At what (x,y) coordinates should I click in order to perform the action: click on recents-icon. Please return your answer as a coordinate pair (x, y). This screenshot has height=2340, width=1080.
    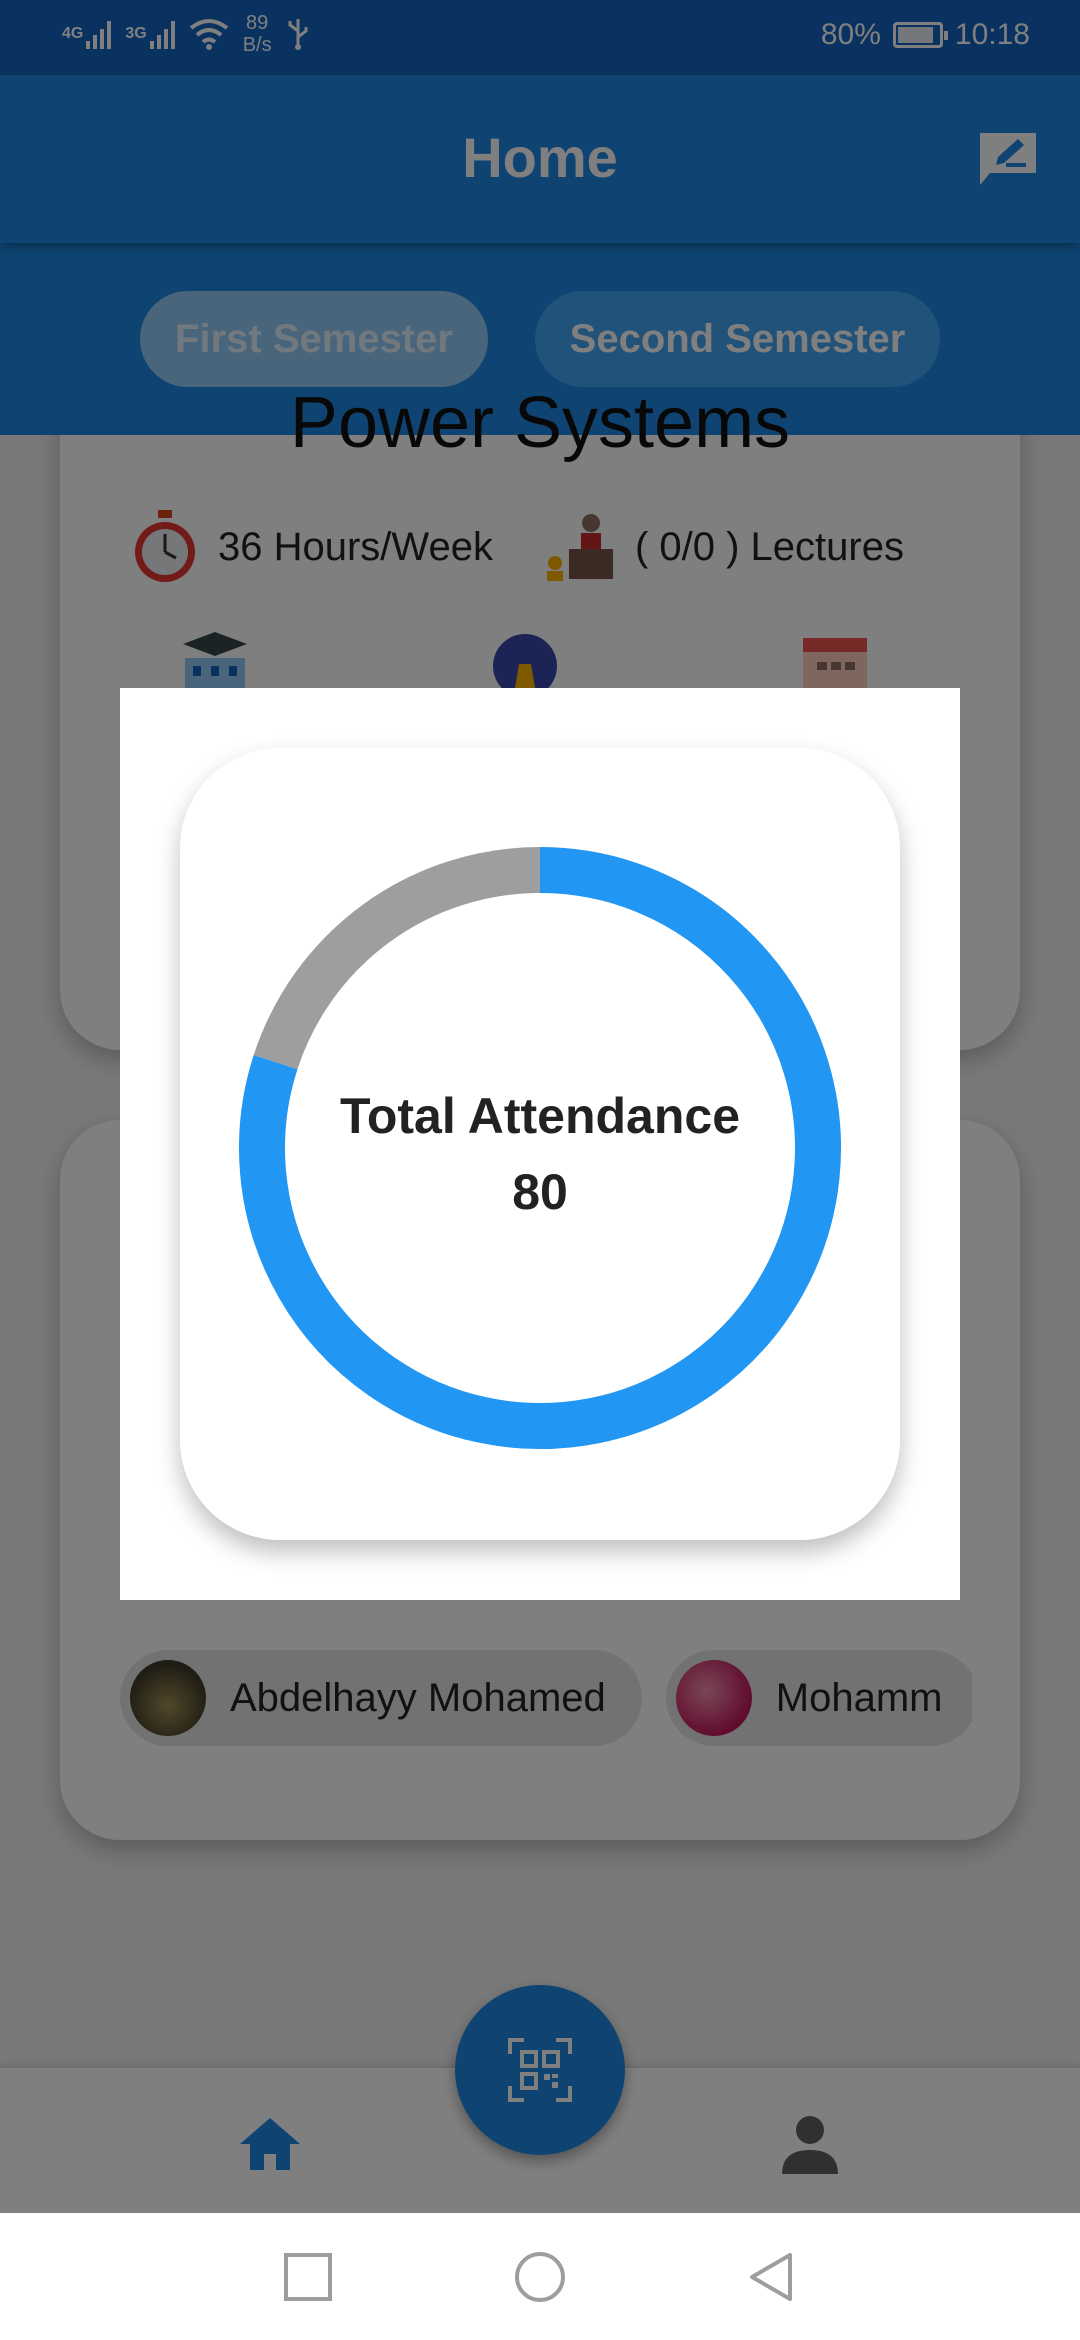
    Looking at the image, I should click on (308, 2277).